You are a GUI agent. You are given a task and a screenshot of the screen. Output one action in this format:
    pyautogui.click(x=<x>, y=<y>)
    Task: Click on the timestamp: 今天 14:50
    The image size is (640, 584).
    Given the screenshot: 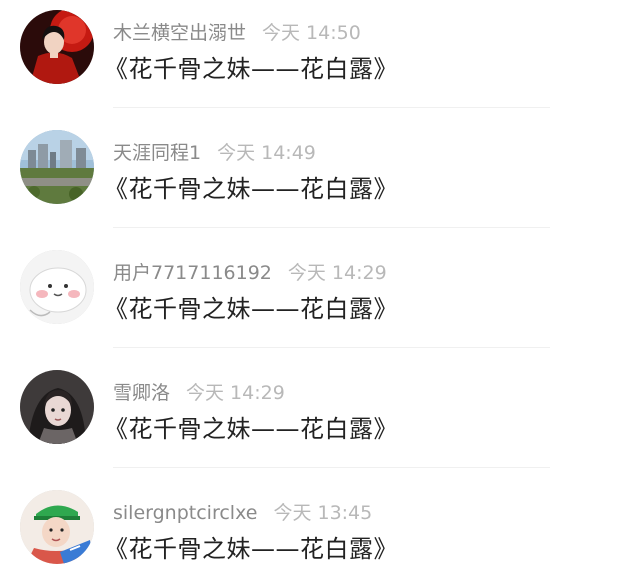 What is the action you would take?
    pyautogui.click(x=311, y=33)
    